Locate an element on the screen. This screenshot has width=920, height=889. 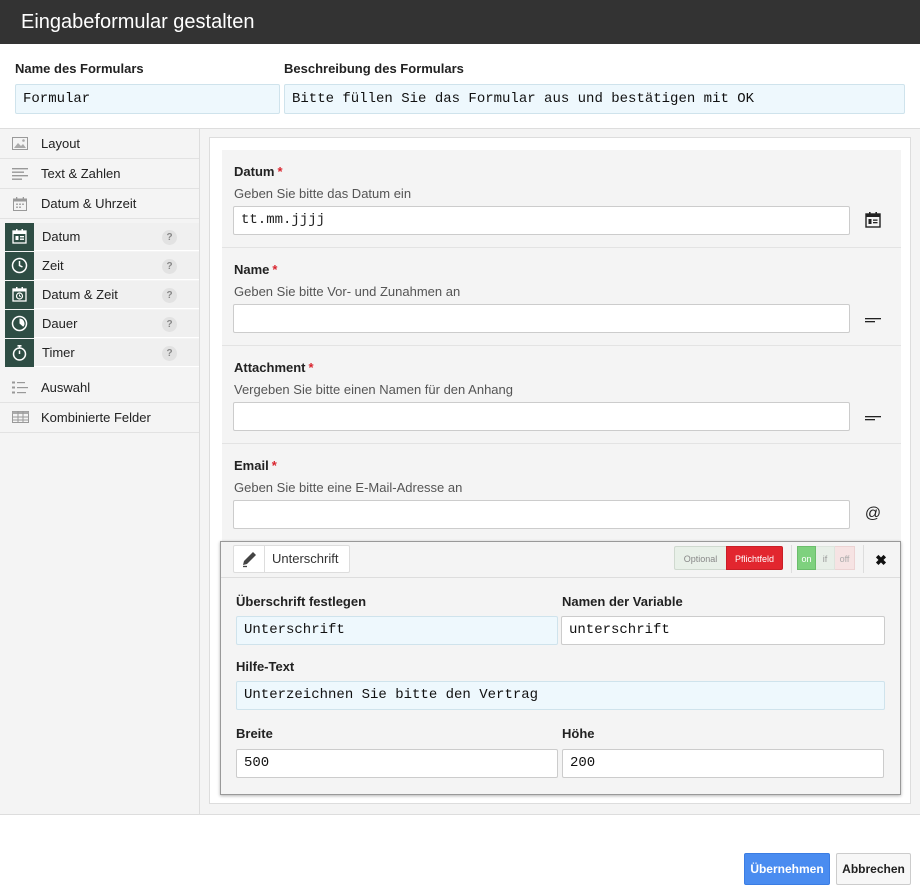
close-icon: ✖ is located at coordinates (881, 560).